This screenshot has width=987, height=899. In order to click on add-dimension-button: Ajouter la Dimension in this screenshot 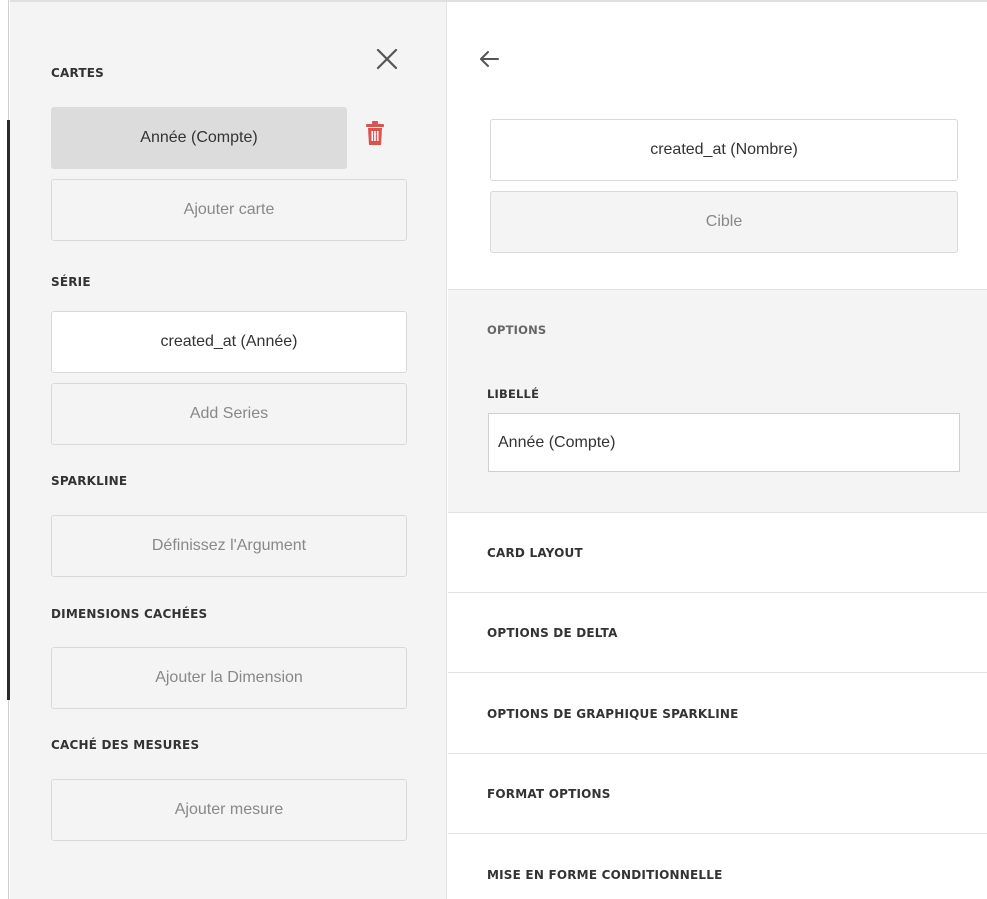, I will do `click(229, 678)`.